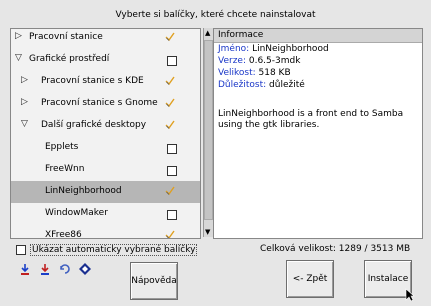 The image size is (431, 306). What do you see at coordinates (410, 296) in the screenshot?
I see `mouse-cursor-icon` at bounding box center [410, 296].